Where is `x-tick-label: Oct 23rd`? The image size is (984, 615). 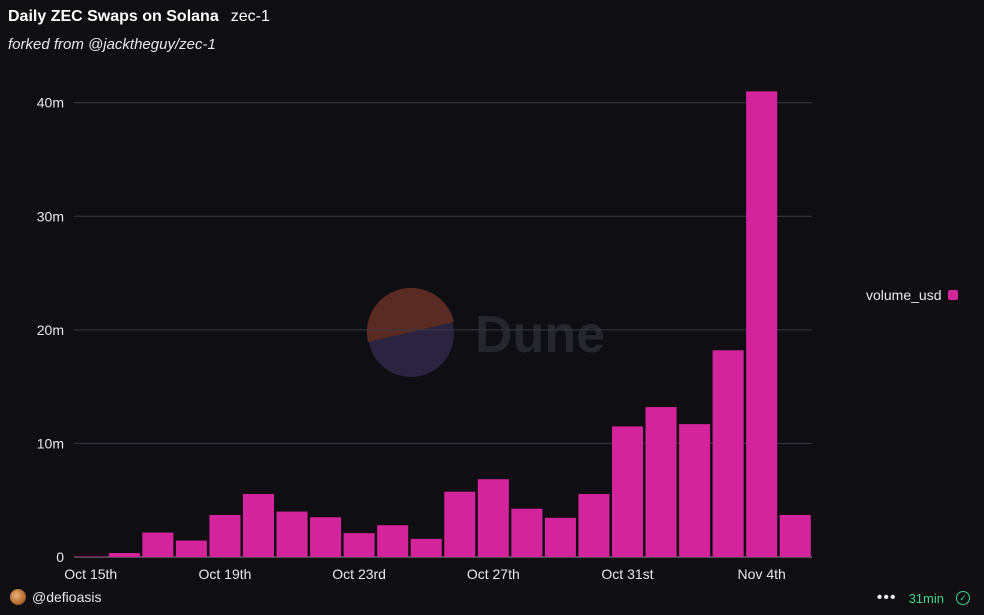
x-tick-label: Oct 23rd is located at coordinates (359, 574).